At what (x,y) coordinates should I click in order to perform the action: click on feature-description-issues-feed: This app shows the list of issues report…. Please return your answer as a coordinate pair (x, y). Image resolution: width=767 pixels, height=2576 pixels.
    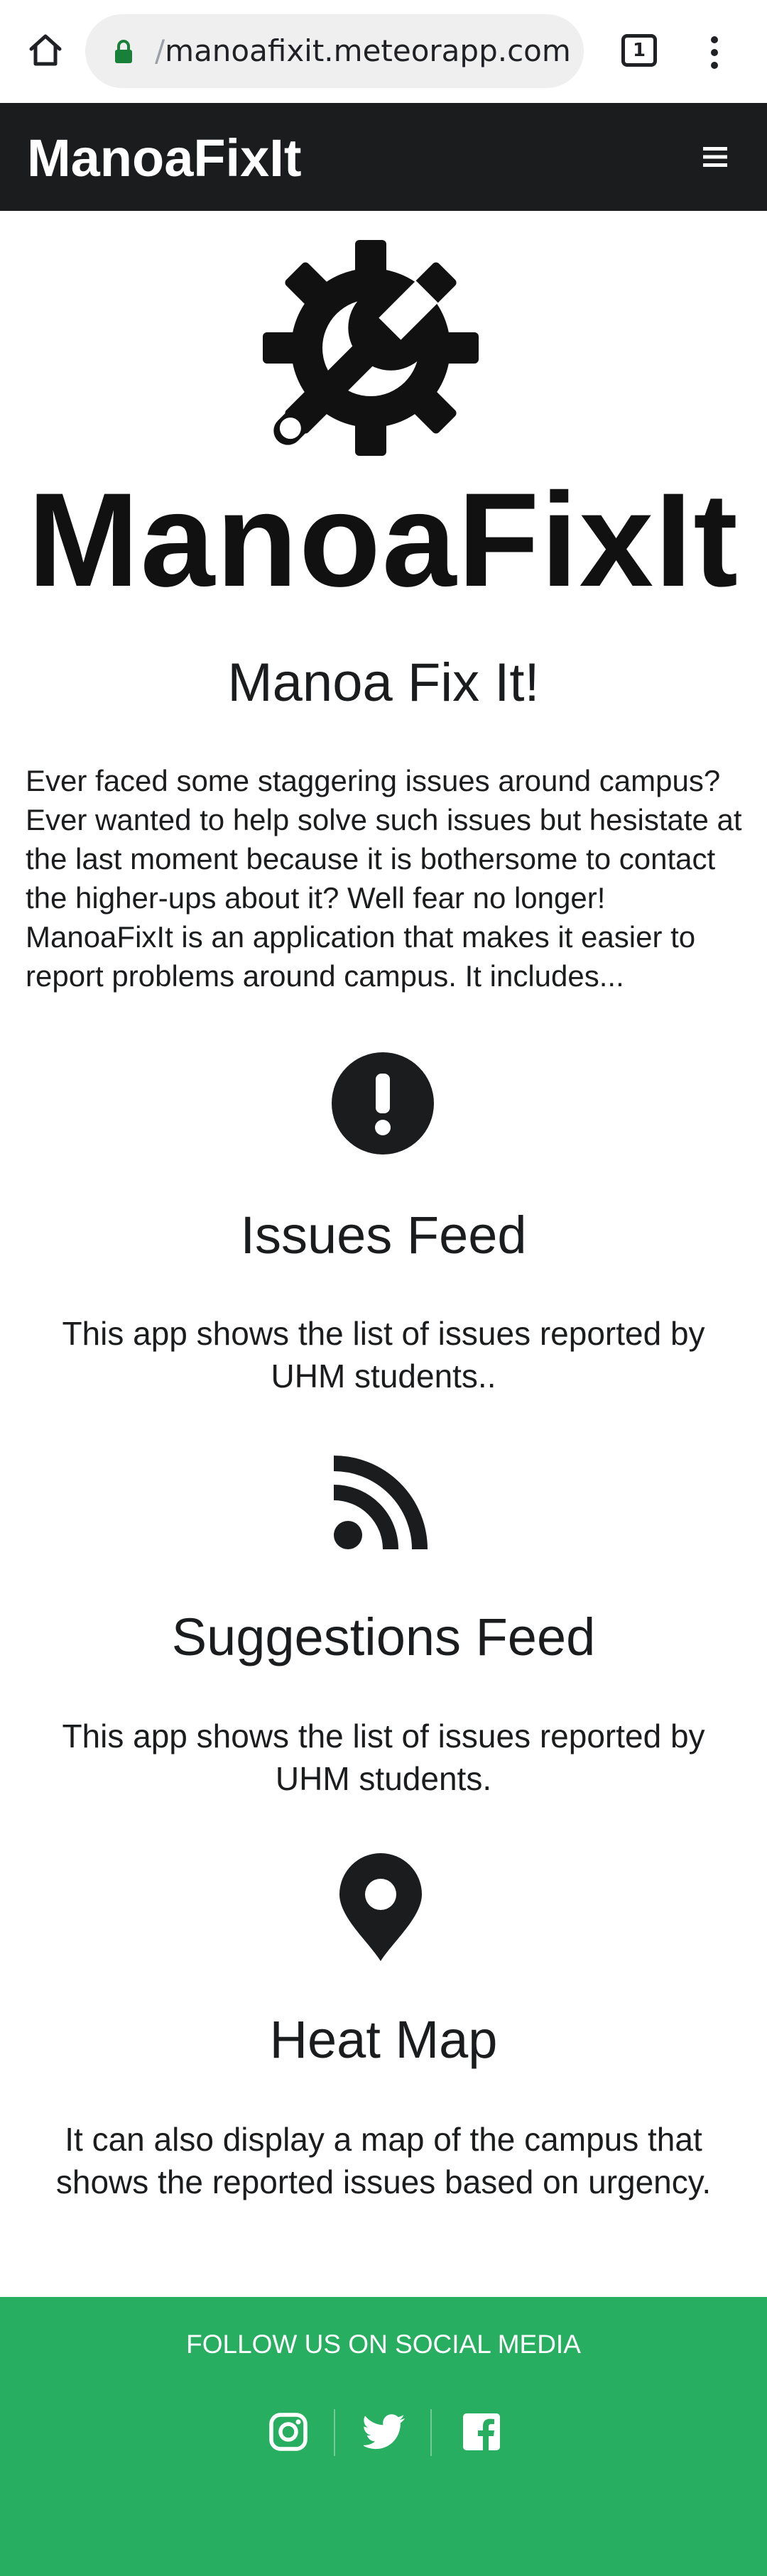
    Looking at the image, I should click on (383, 1355).